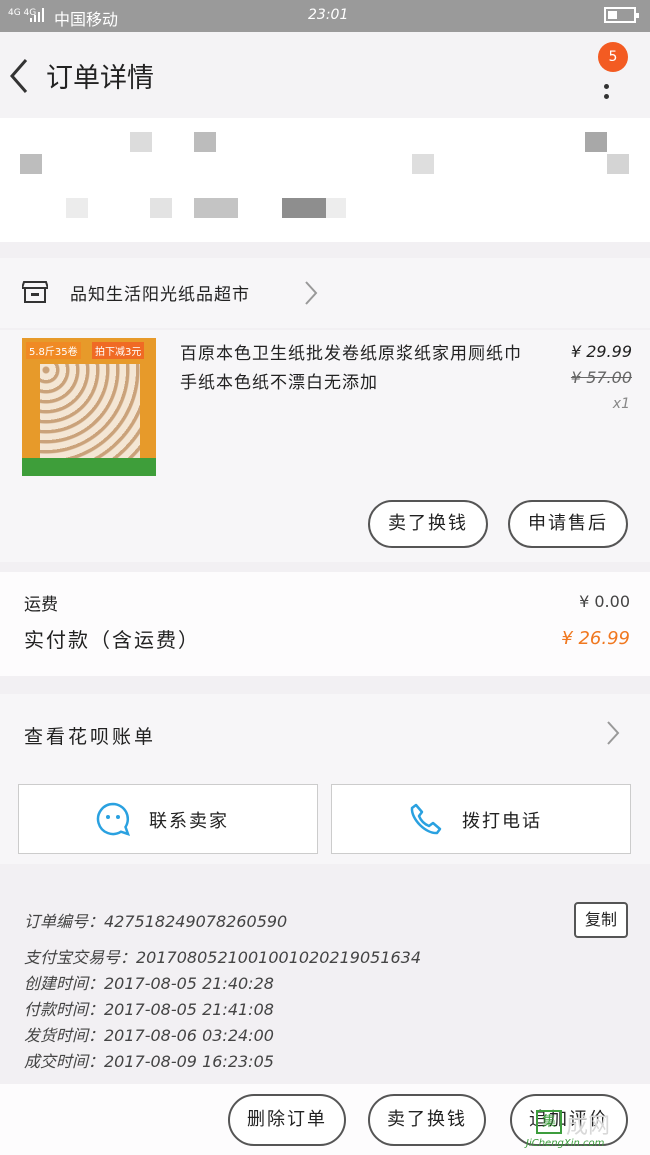 This screenshot has width=650, height=1155. Describe the element at coordinates (604, 601) in the screenshot. I see `shipping-value: ¥ 0.00` at that location.